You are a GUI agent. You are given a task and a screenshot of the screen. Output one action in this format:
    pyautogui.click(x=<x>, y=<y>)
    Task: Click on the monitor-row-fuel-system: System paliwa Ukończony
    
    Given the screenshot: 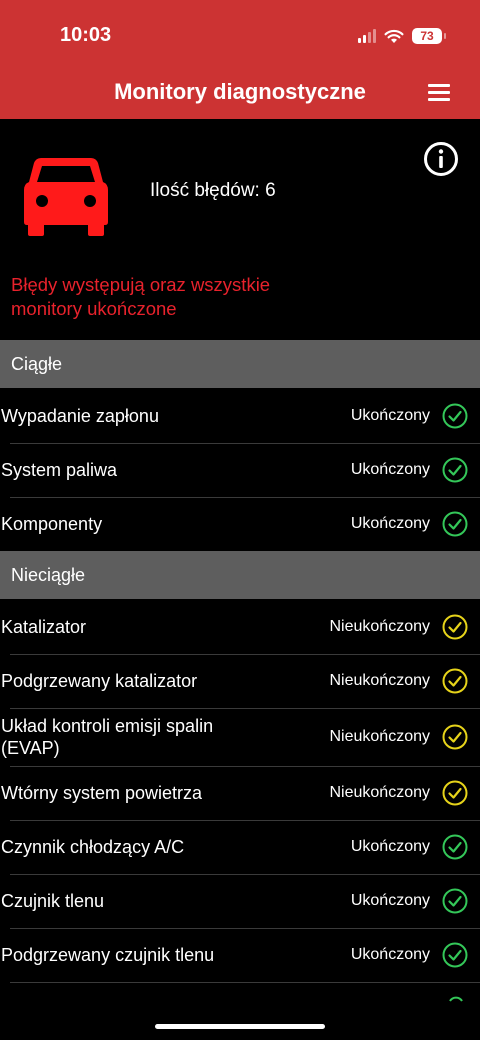 What is the action you would take?
    pyautogui.click(x=240, y=470)
    